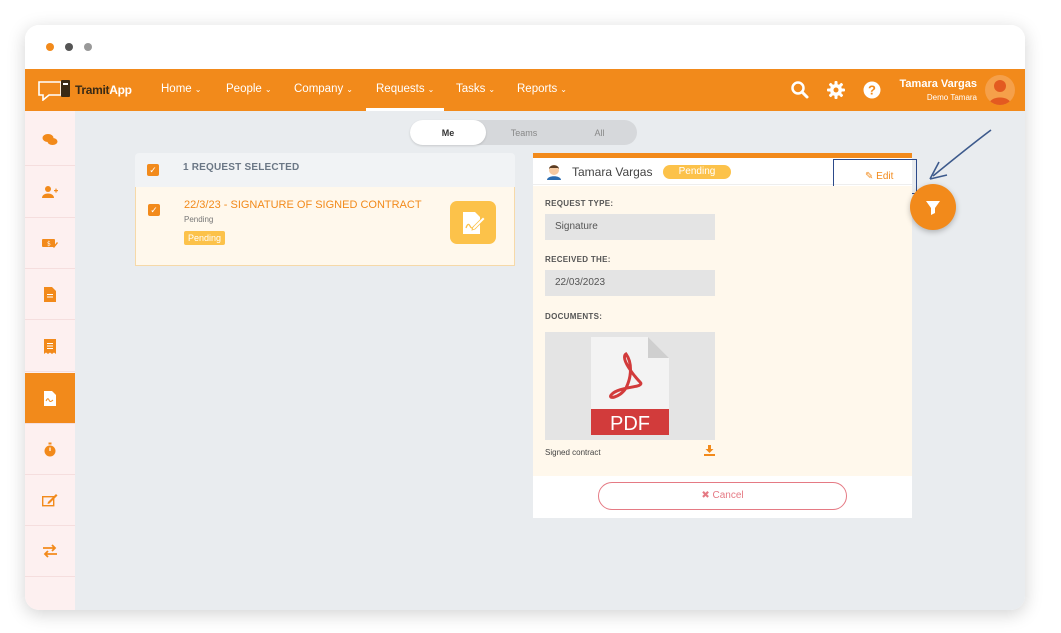 Image resolution: width=1061 pixels, height=633 pixels. I want to click on scope-option-teams: Teams, so click(524, 132).